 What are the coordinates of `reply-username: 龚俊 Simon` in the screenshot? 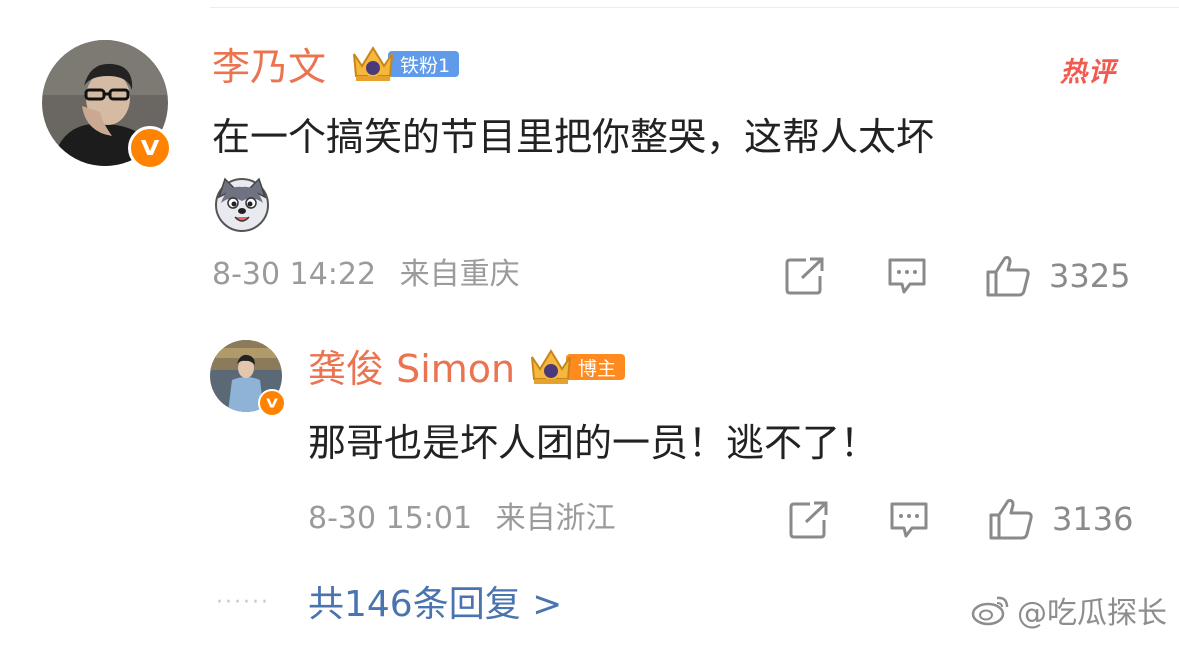 It's located at (411, 369).